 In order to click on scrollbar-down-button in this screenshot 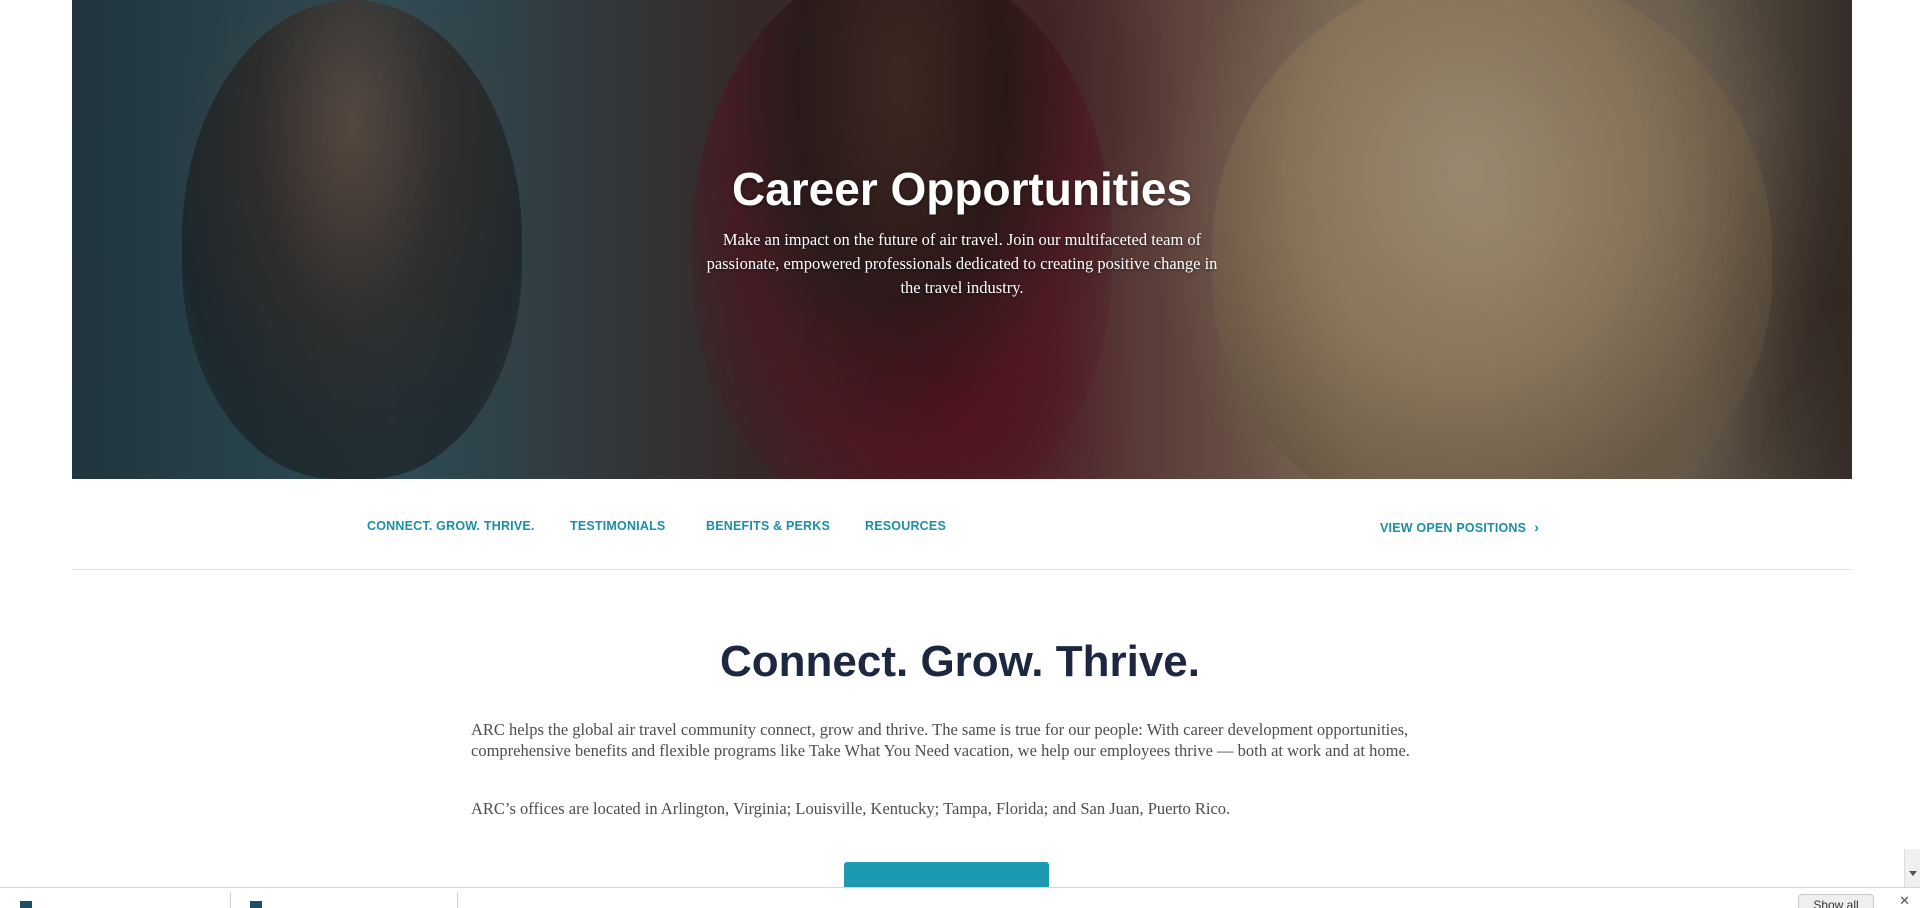, I will do `click(1912, 868)`.